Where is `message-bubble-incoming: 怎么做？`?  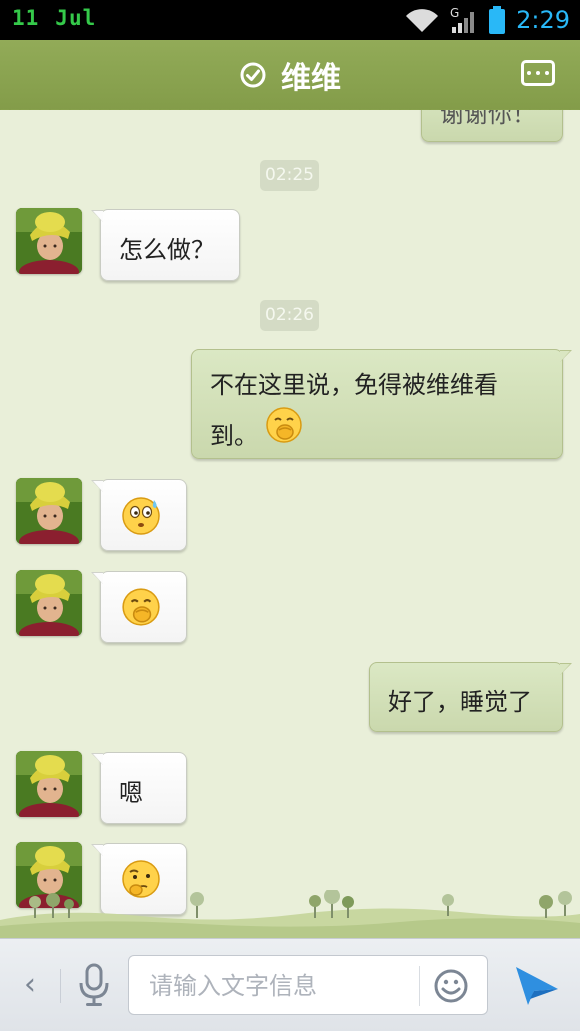 message-bubble-incoming: 怎么做？ is located at coordinates (165, 245).